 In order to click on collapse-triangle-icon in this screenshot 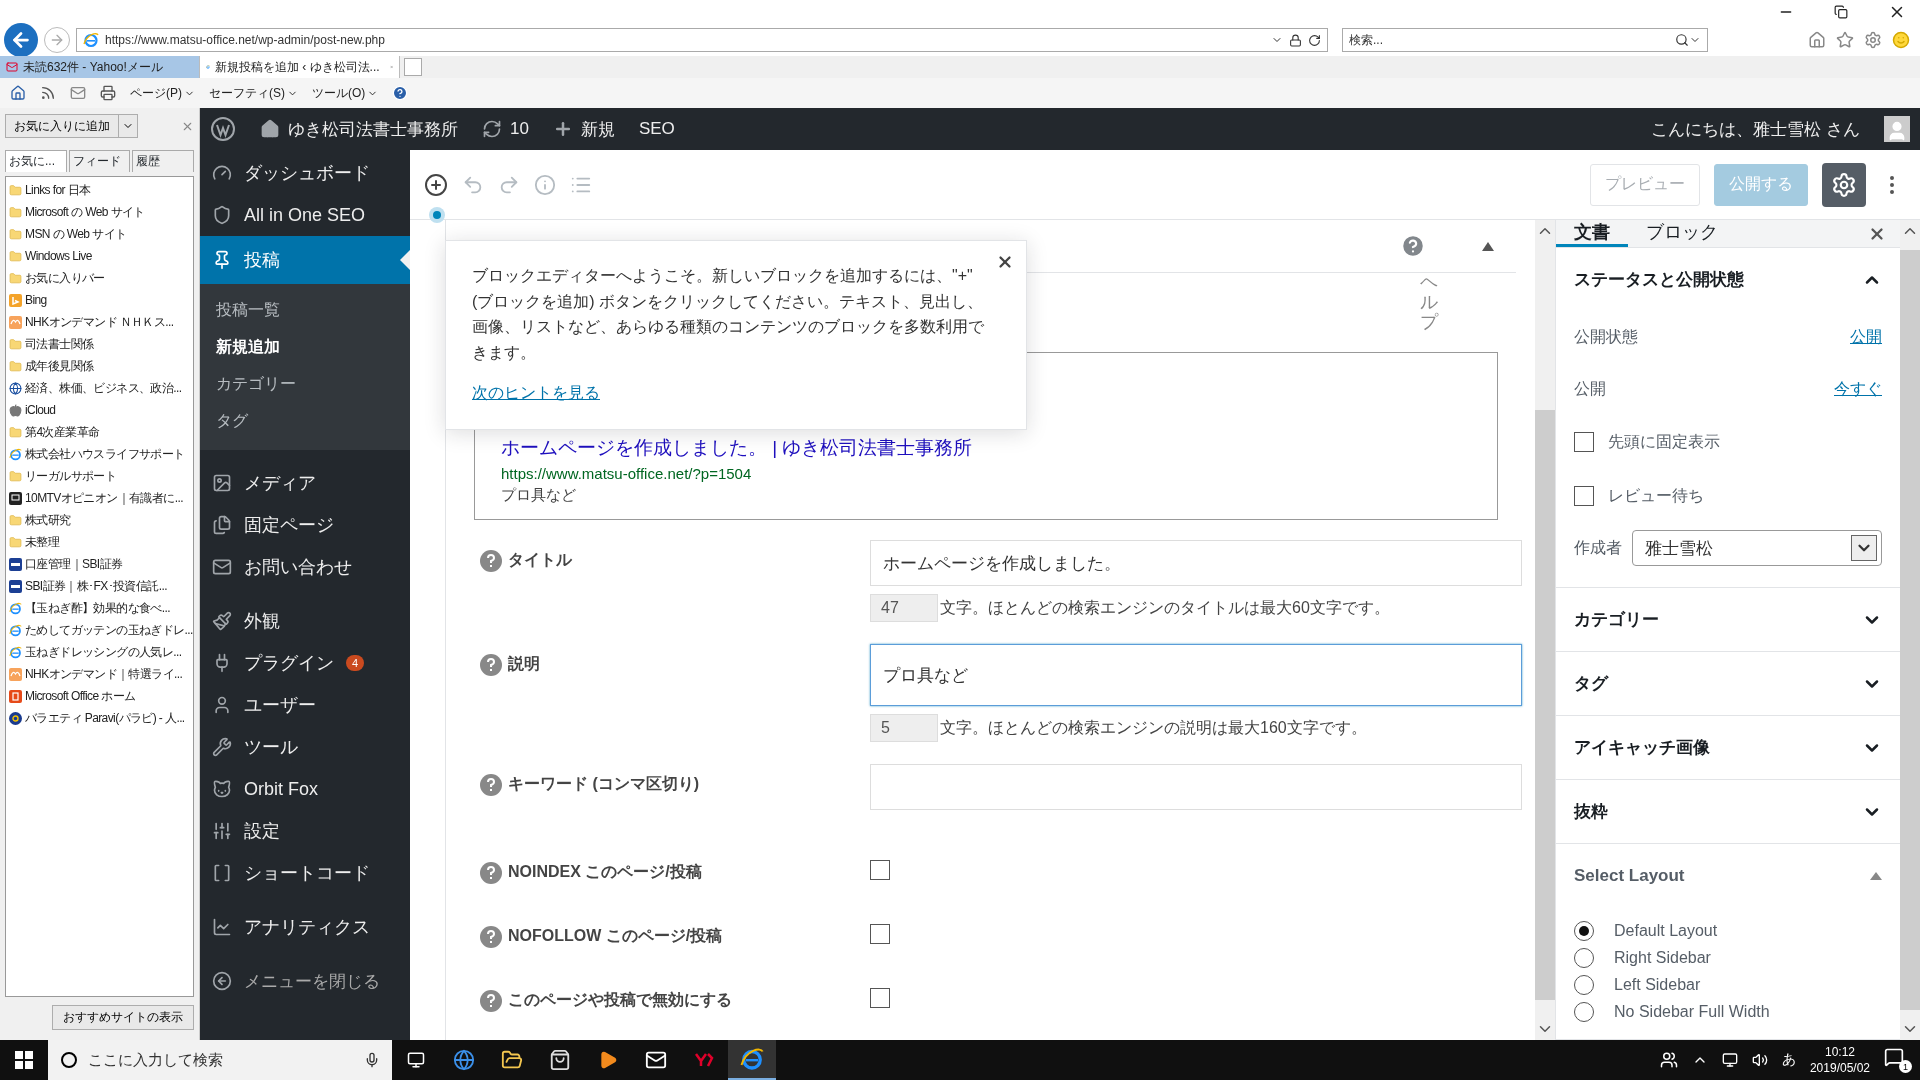, I will do `click(1488, 246)`.